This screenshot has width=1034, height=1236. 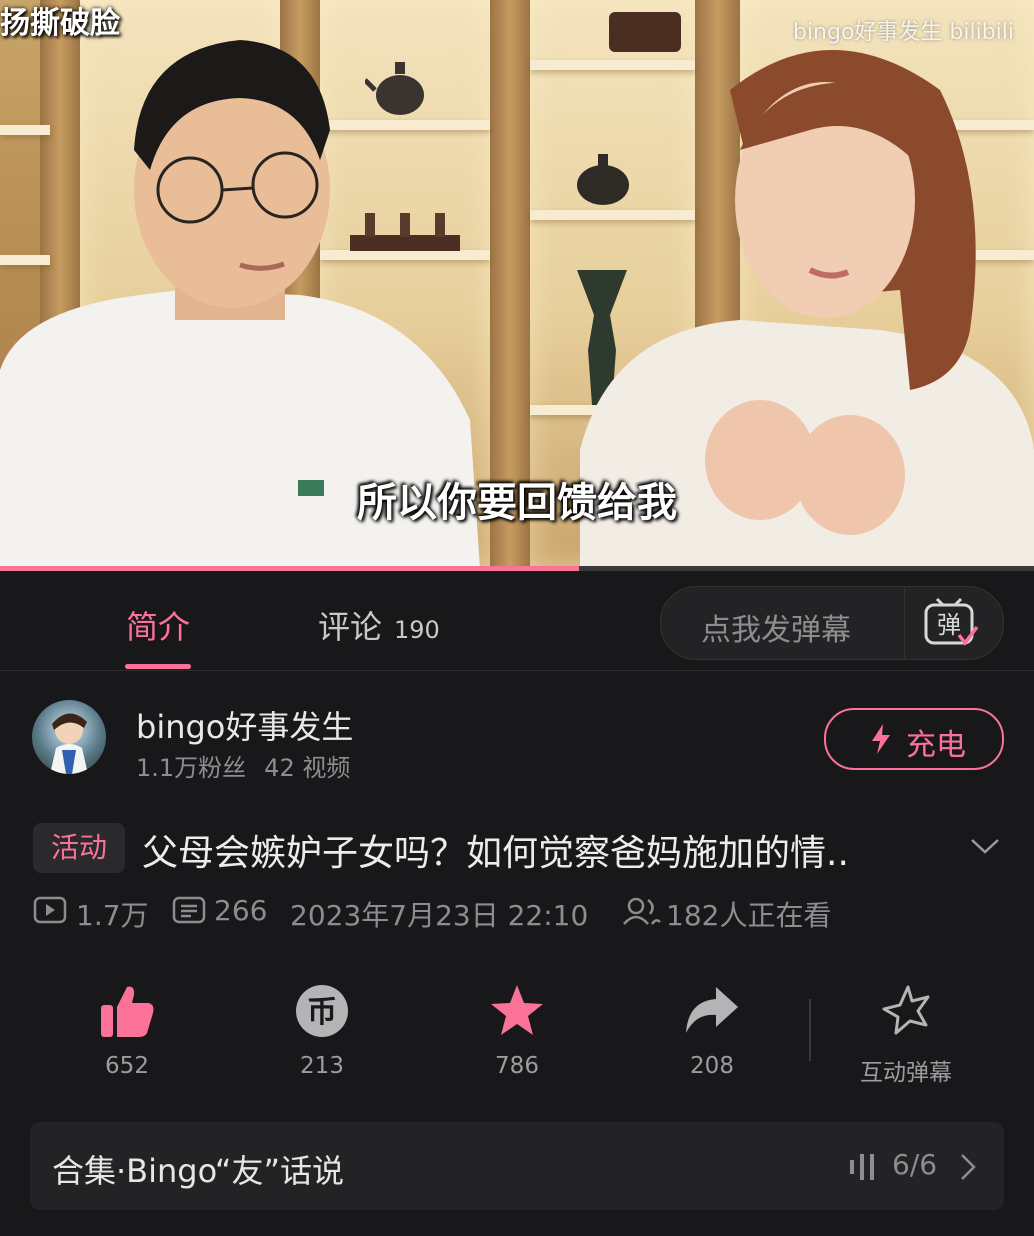 I want to click on danmu-toggle-icon: 弹, so click(x=951, y=623).